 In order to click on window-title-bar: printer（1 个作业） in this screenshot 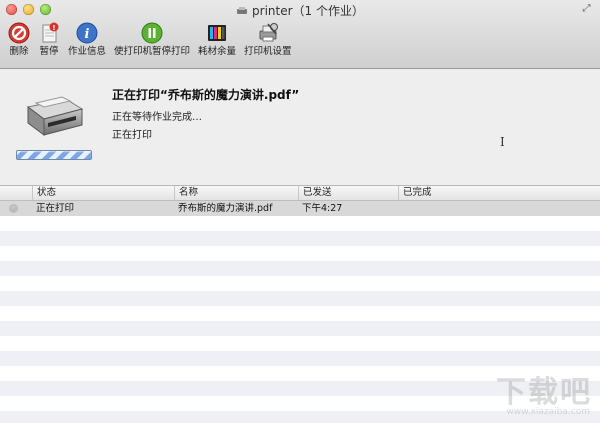, I will do `click(300, 10)`.